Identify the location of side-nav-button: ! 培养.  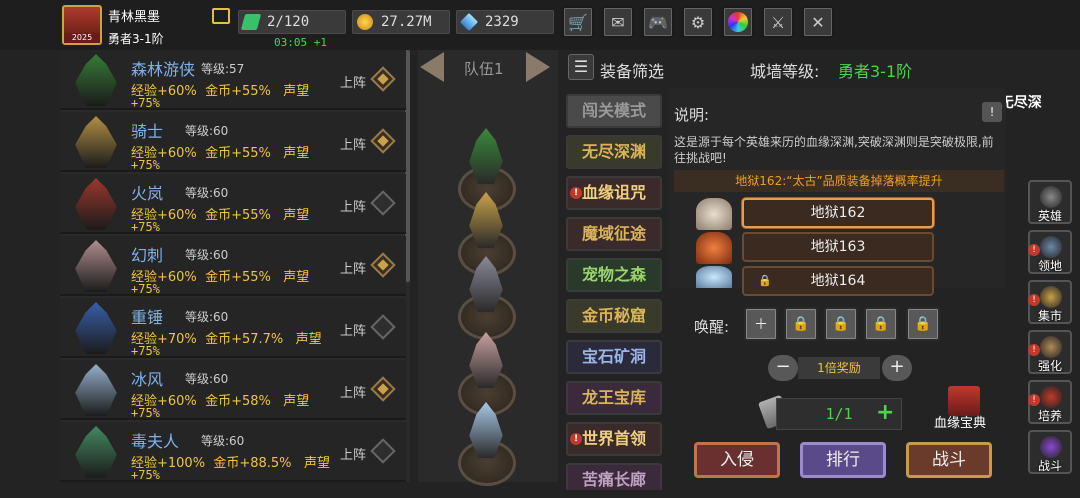
(1050, 402).